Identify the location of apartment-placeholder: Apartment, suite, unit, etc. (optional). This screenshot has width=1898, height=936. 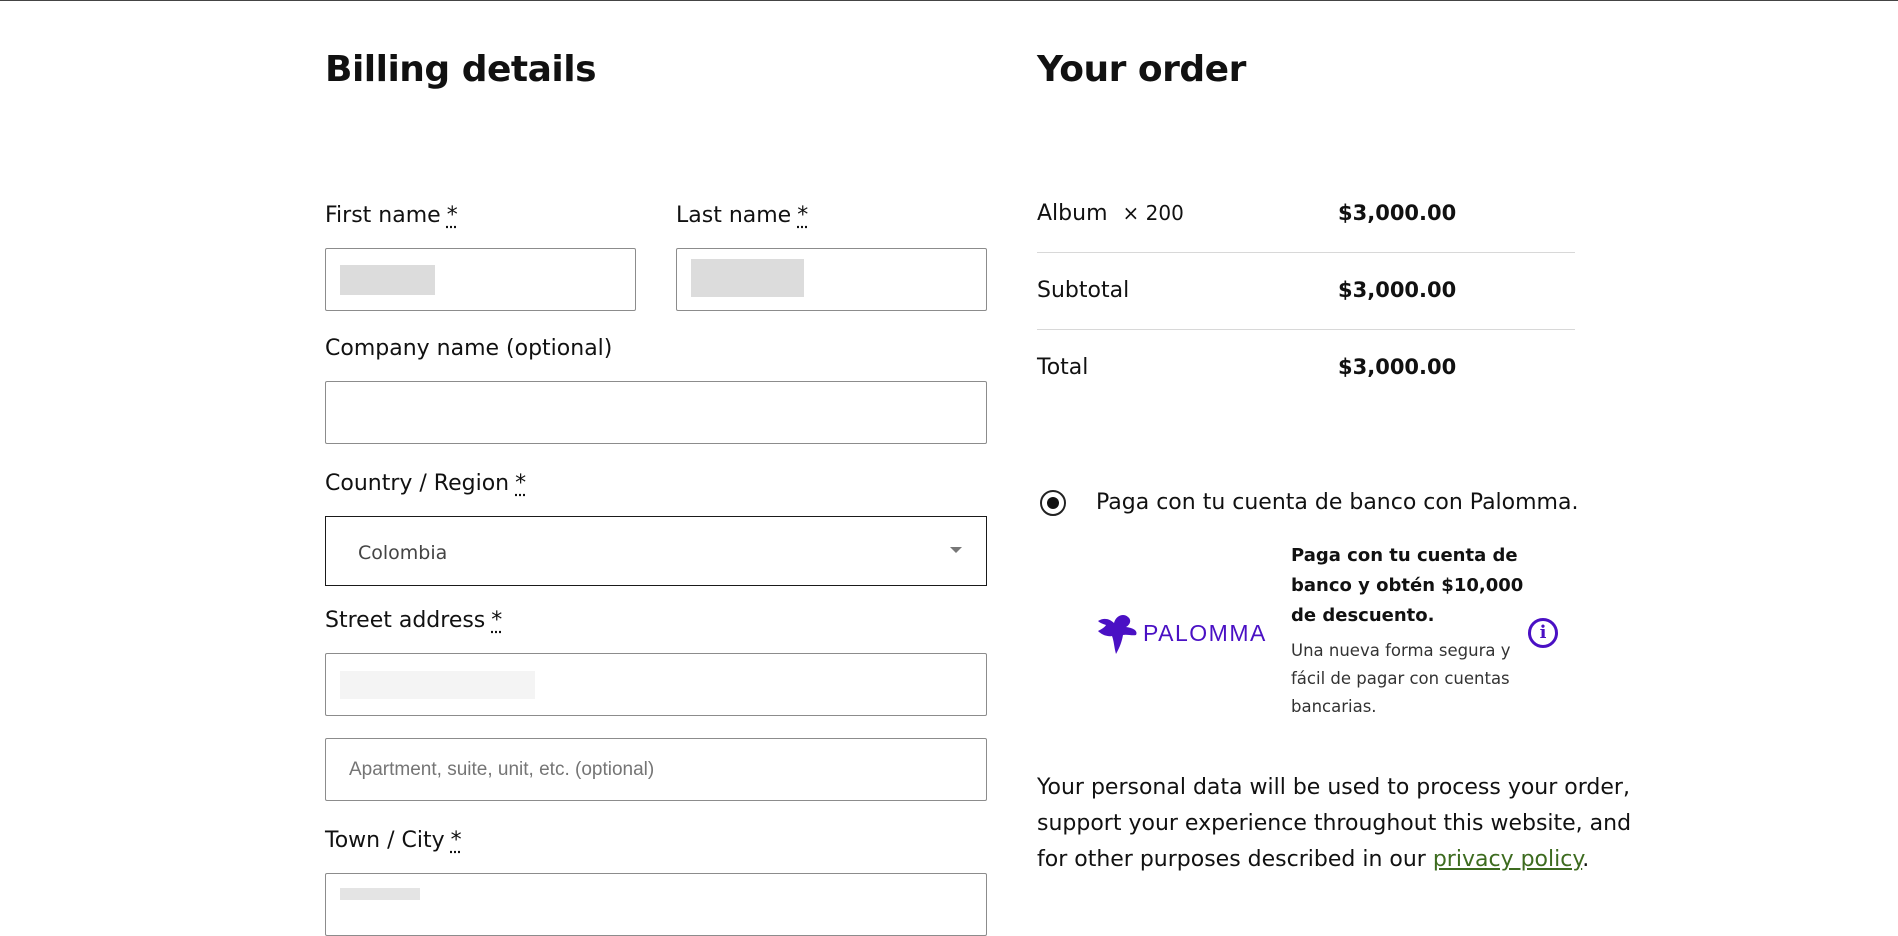
(502, 769).